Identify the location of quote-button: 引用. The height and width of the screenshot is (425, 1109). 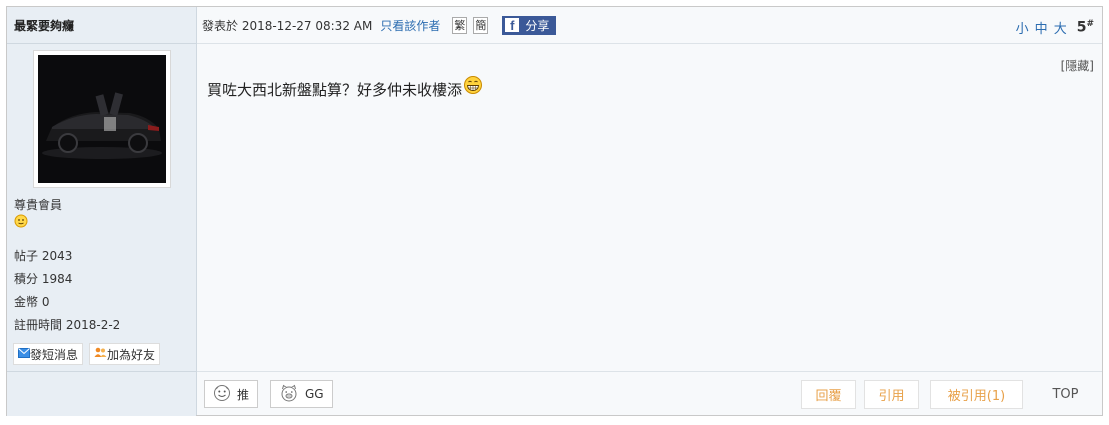
(891, 394).